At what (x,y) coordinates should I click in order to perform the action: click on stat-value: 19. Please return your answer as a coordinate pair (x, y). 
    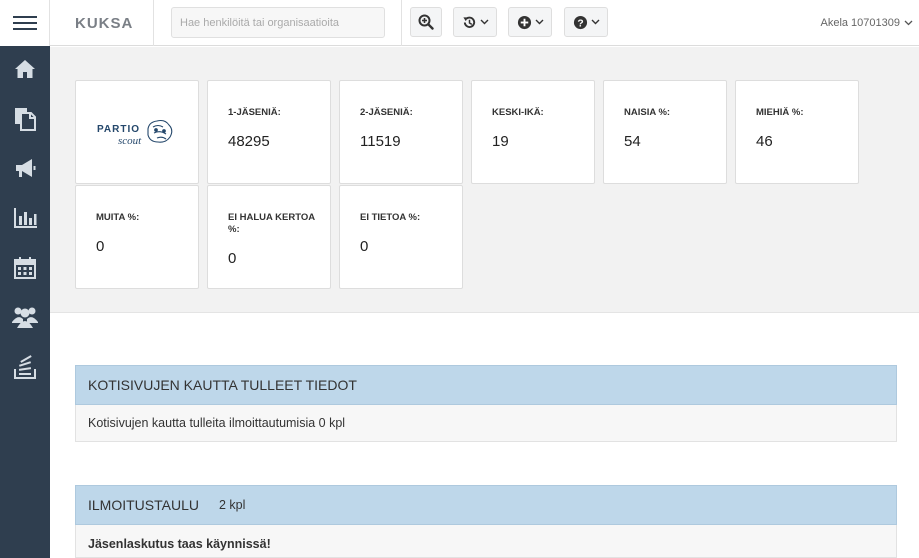
    Looking at the image, I should click on (500, 141).